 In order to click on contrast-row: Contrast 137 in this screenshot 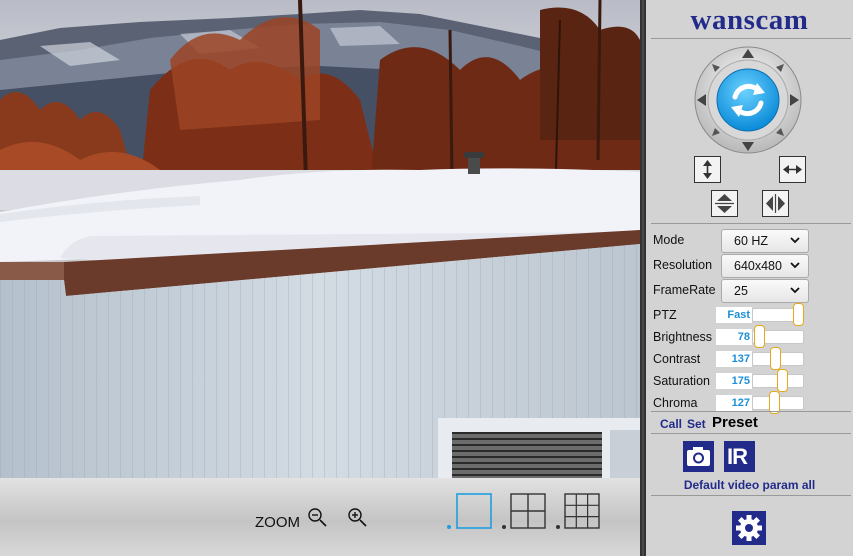, I will do `click(751, 358)`.